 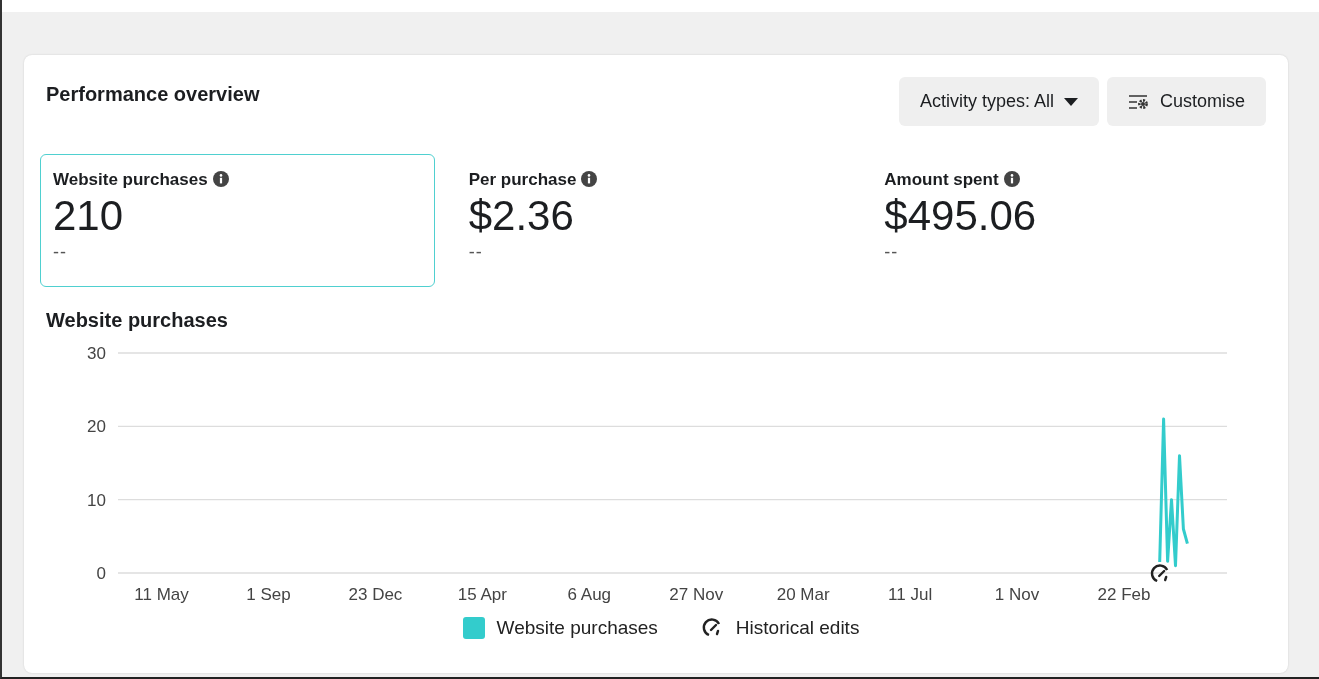 I want to click on y-tick-label: 30, so click(x=96, y=353).